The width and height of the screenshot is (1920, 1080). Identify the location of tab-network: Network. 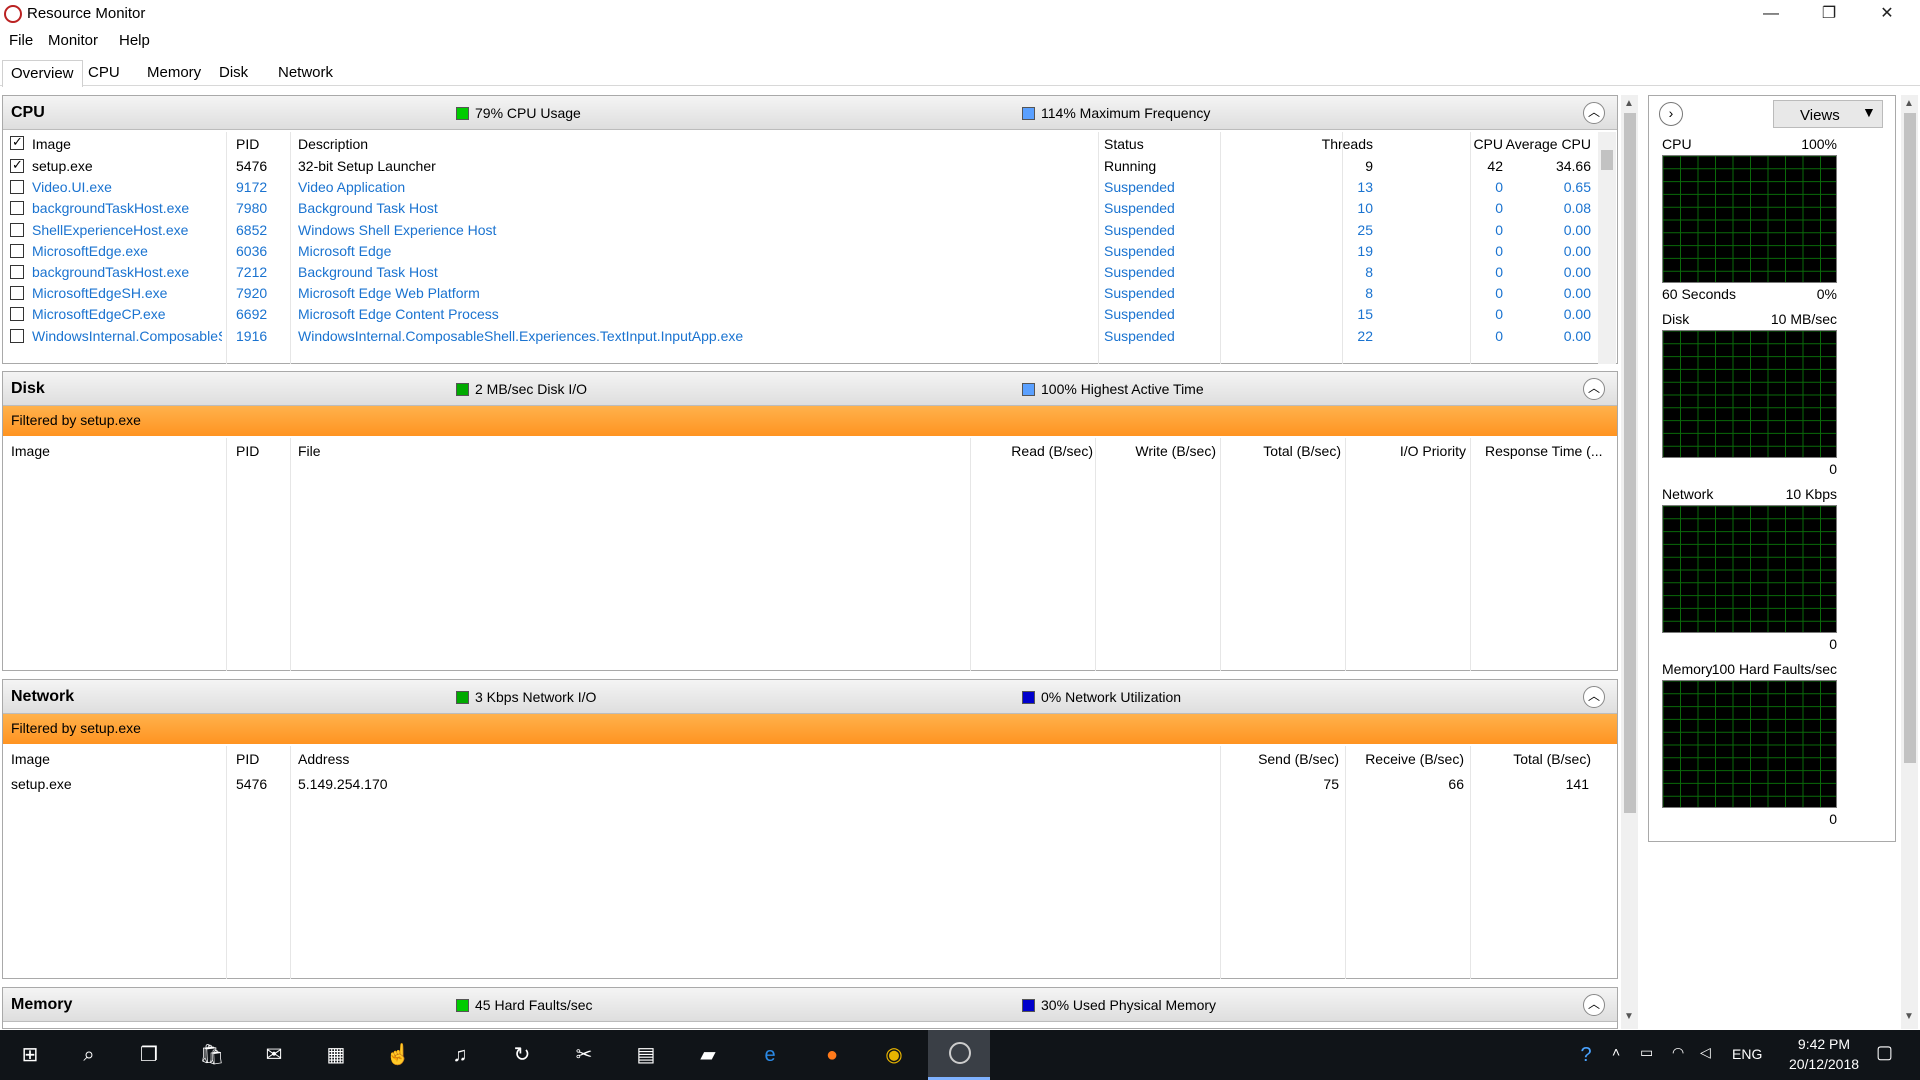
(305, 73).